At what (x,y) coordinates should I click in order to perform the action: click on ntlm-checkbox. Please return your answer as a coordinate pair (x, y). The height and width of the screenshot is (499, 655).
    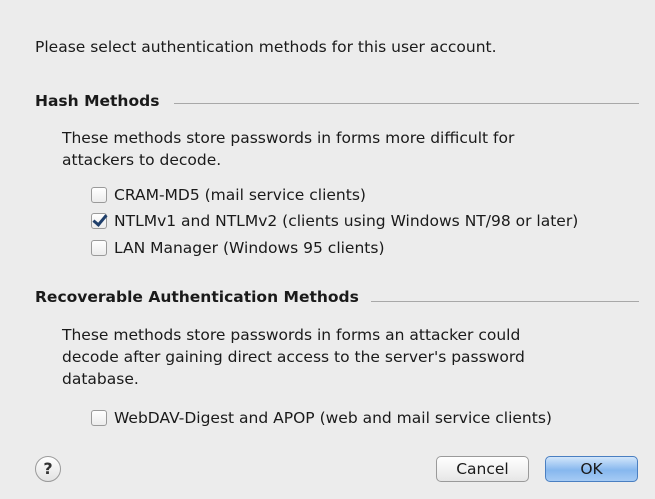
    Looking at the image, I should click on (99, 221).